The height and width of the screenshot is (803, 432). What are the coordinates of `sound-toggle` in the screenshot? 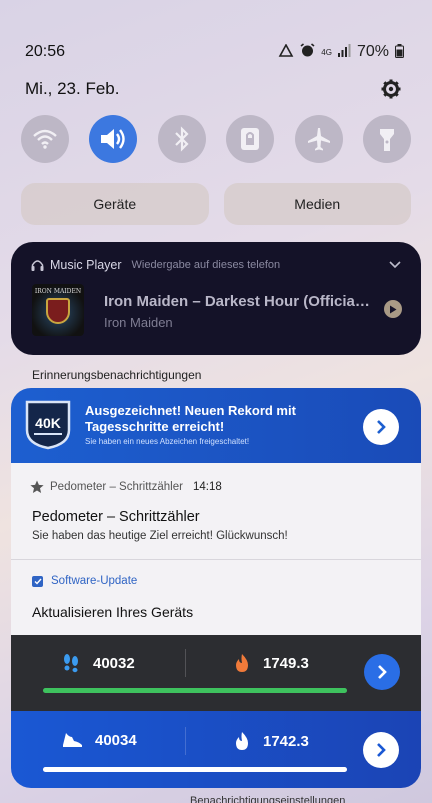 It's located at (113, 139).